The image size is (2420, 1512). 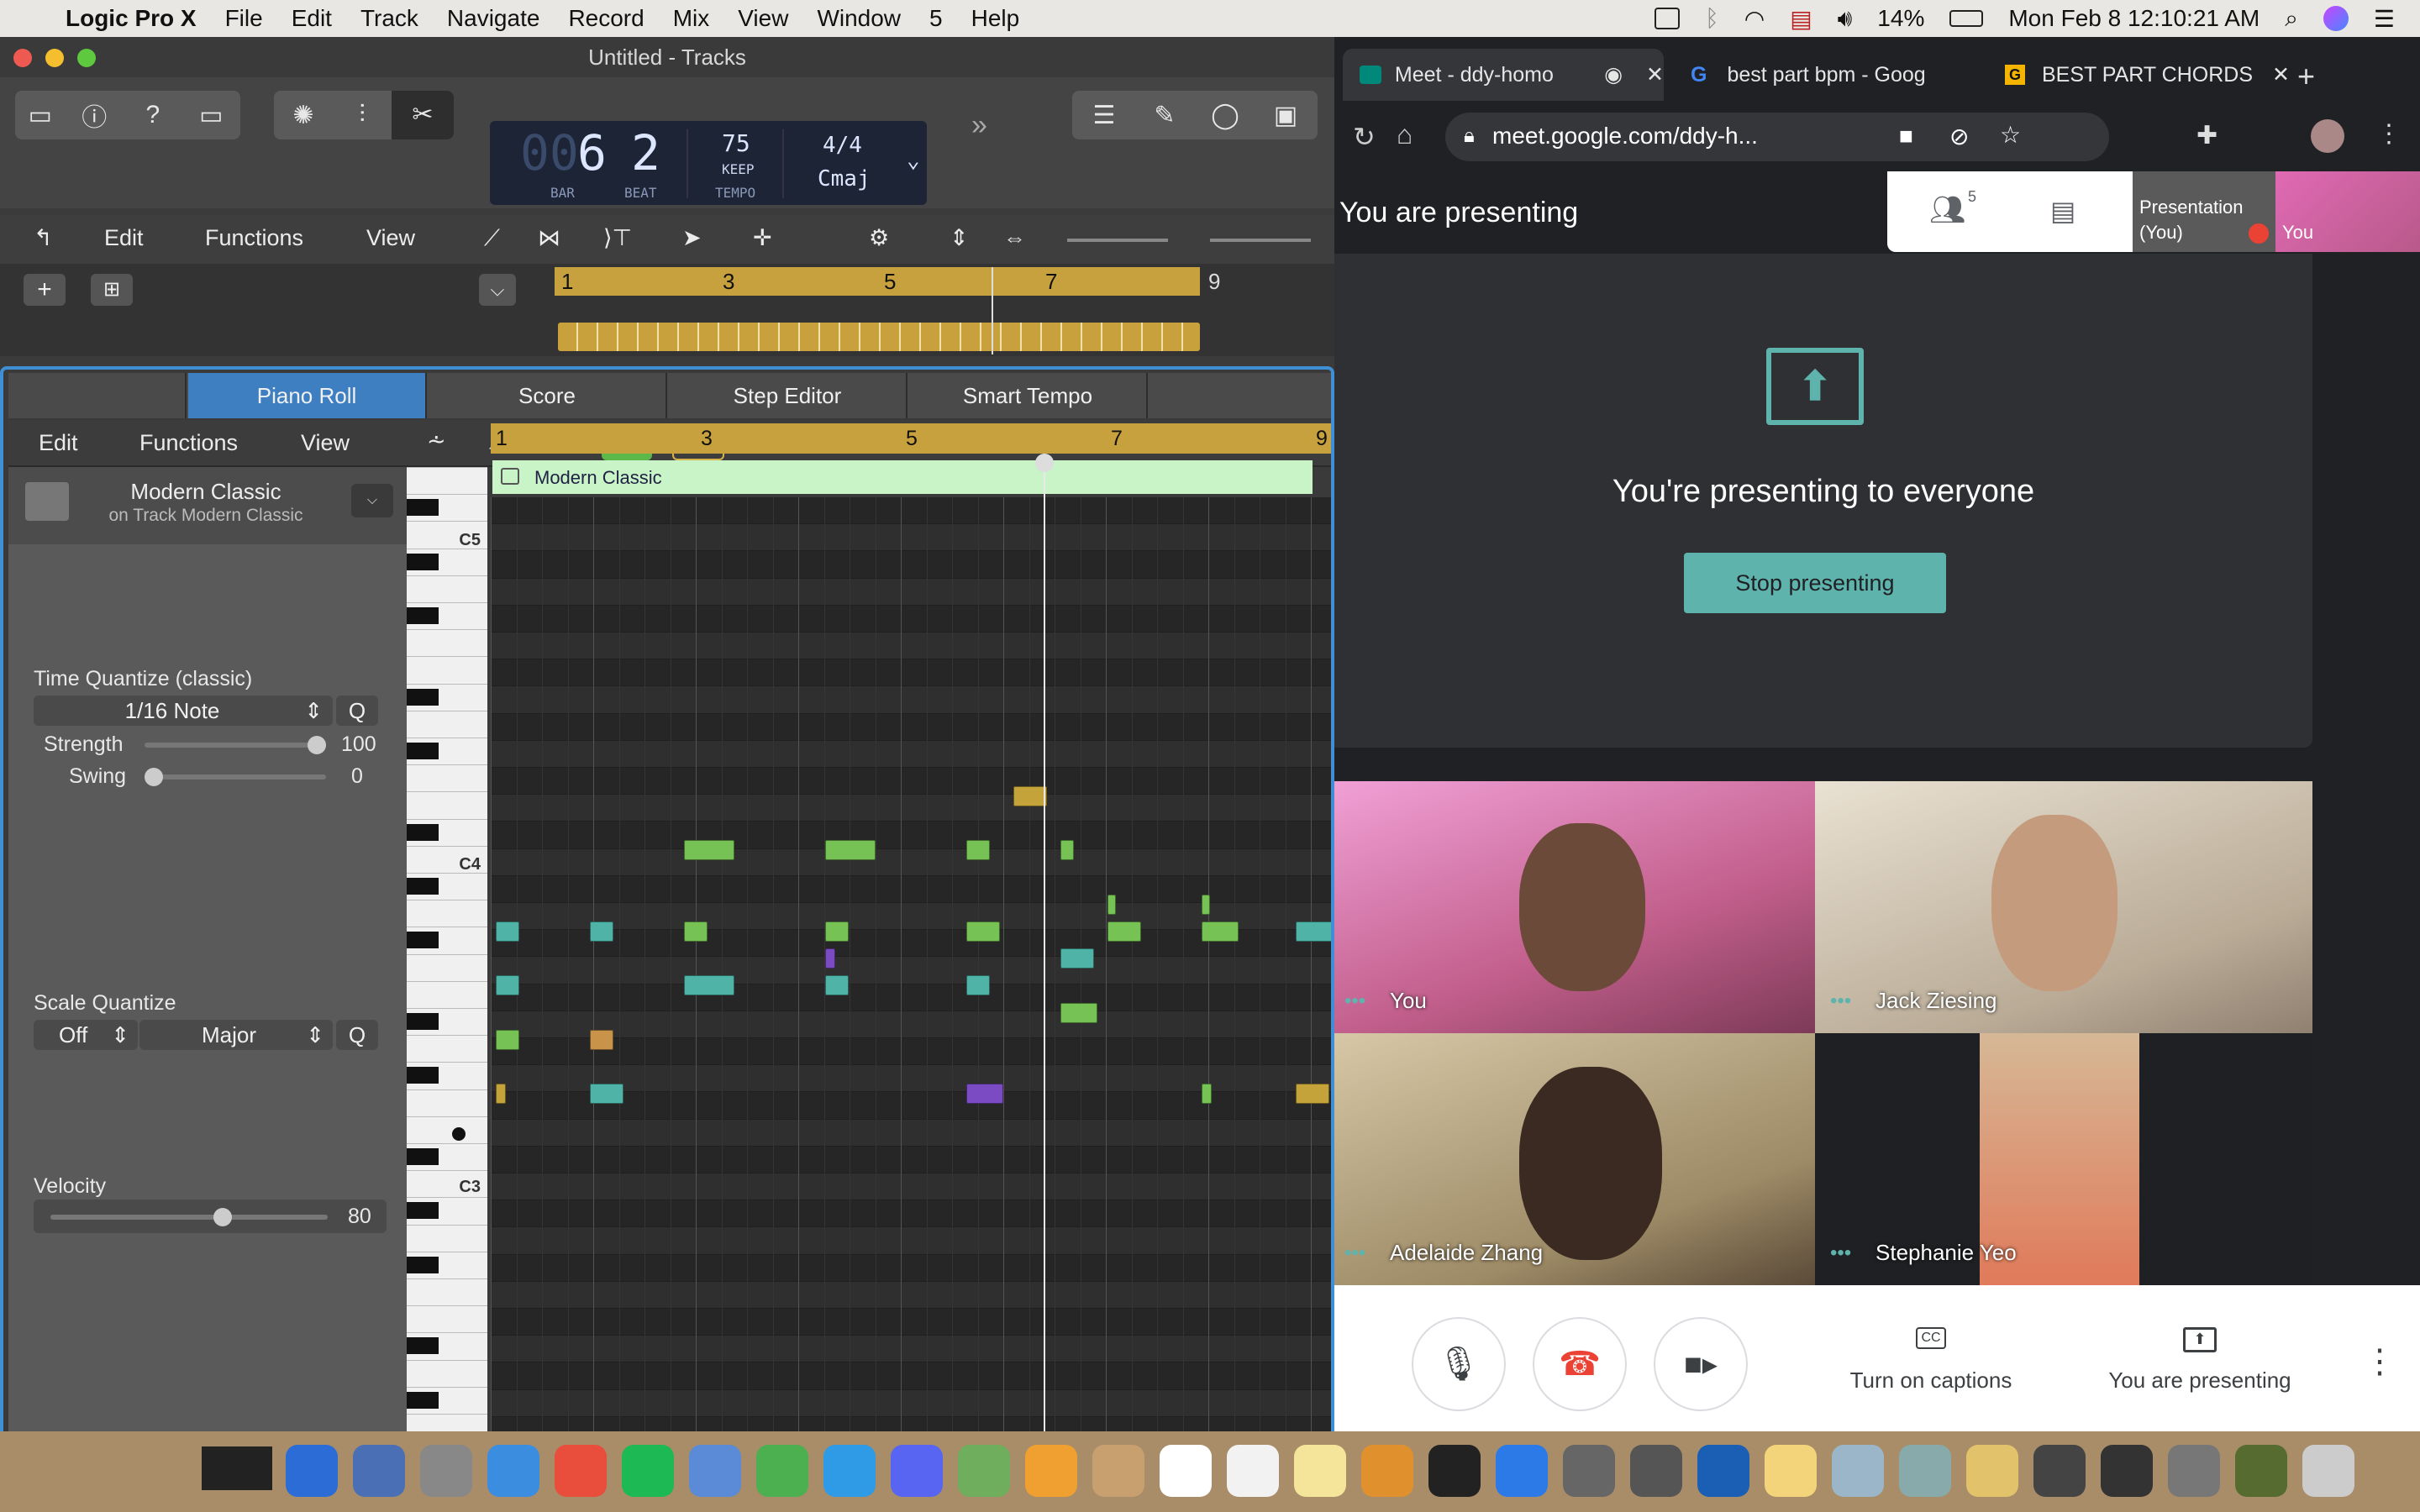 I want to click on zoom-vertical-icon: ⇕, so click(x=960, y=238).